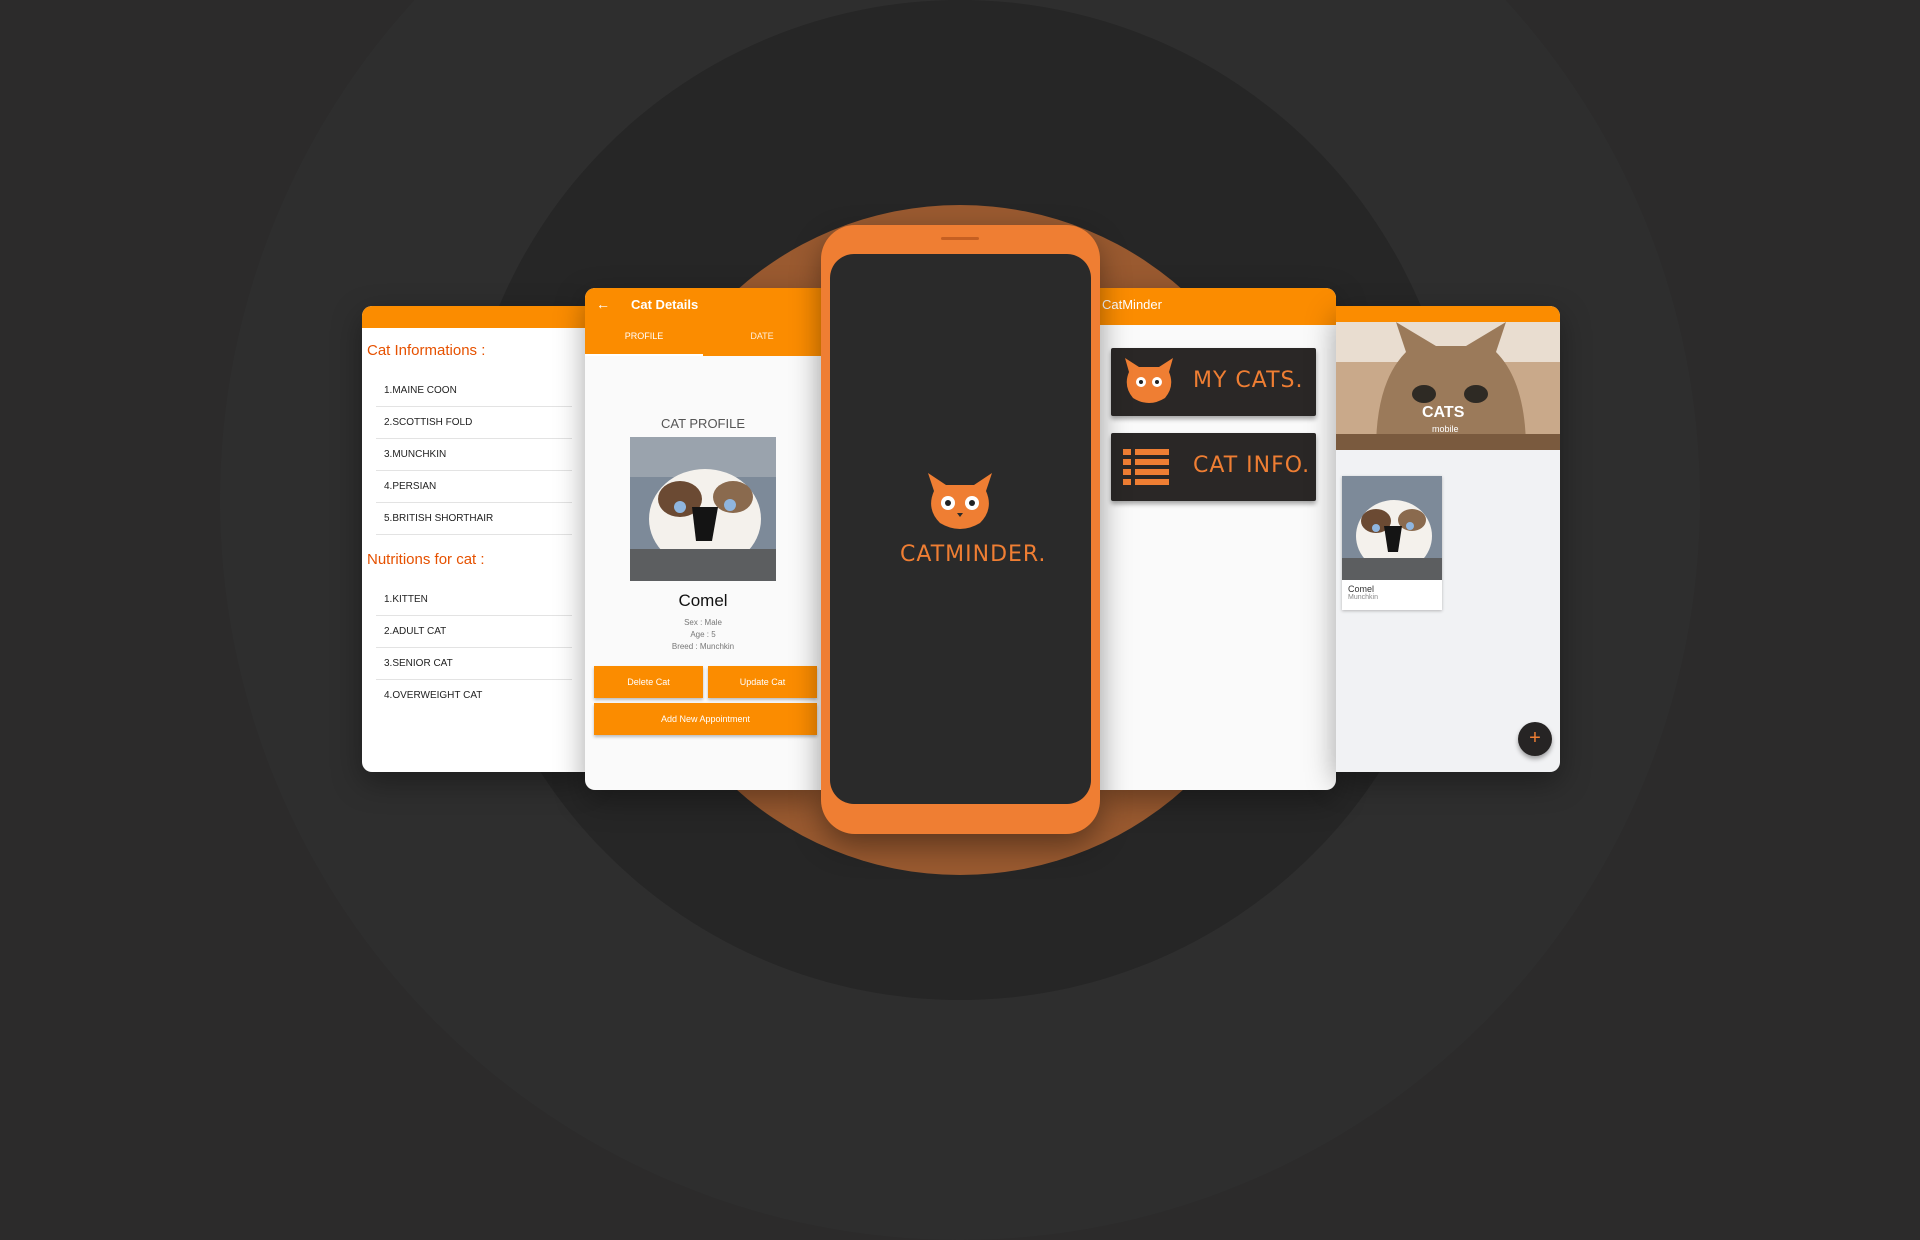 The height and width of the screenshot is (1240, 1920). What do you see at coordinates (1448, 386) in the screenshot?
I see `hero-banner: CATS mobile` at bounding box center [1448, 386].